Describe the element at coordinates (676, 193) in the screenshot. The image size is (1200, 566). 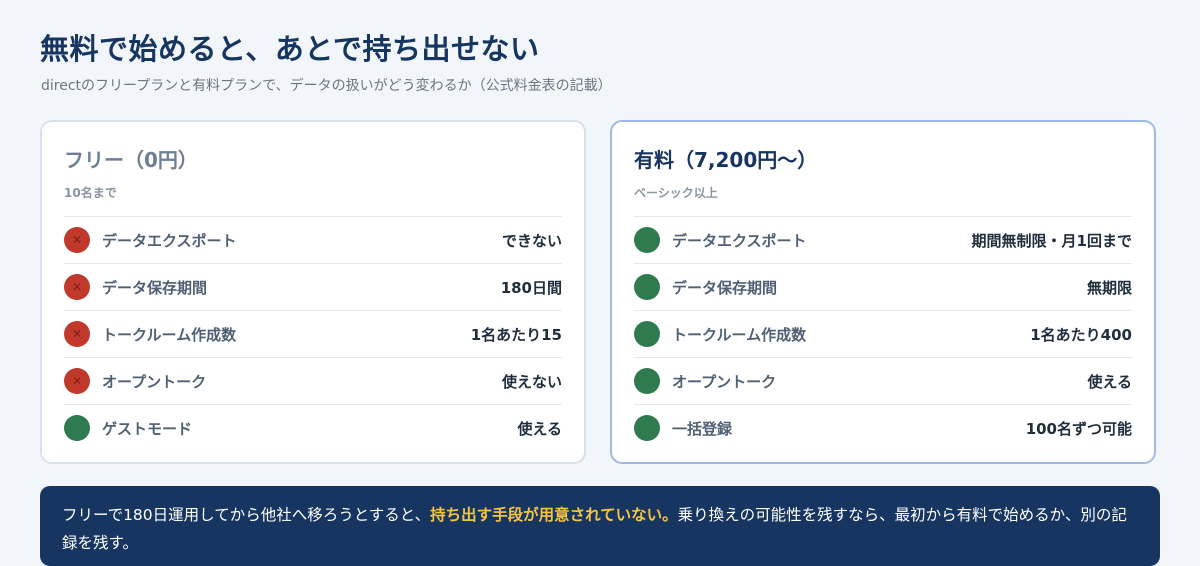
I see `paid-plan-subtitle: ベーシック以上` at that location.